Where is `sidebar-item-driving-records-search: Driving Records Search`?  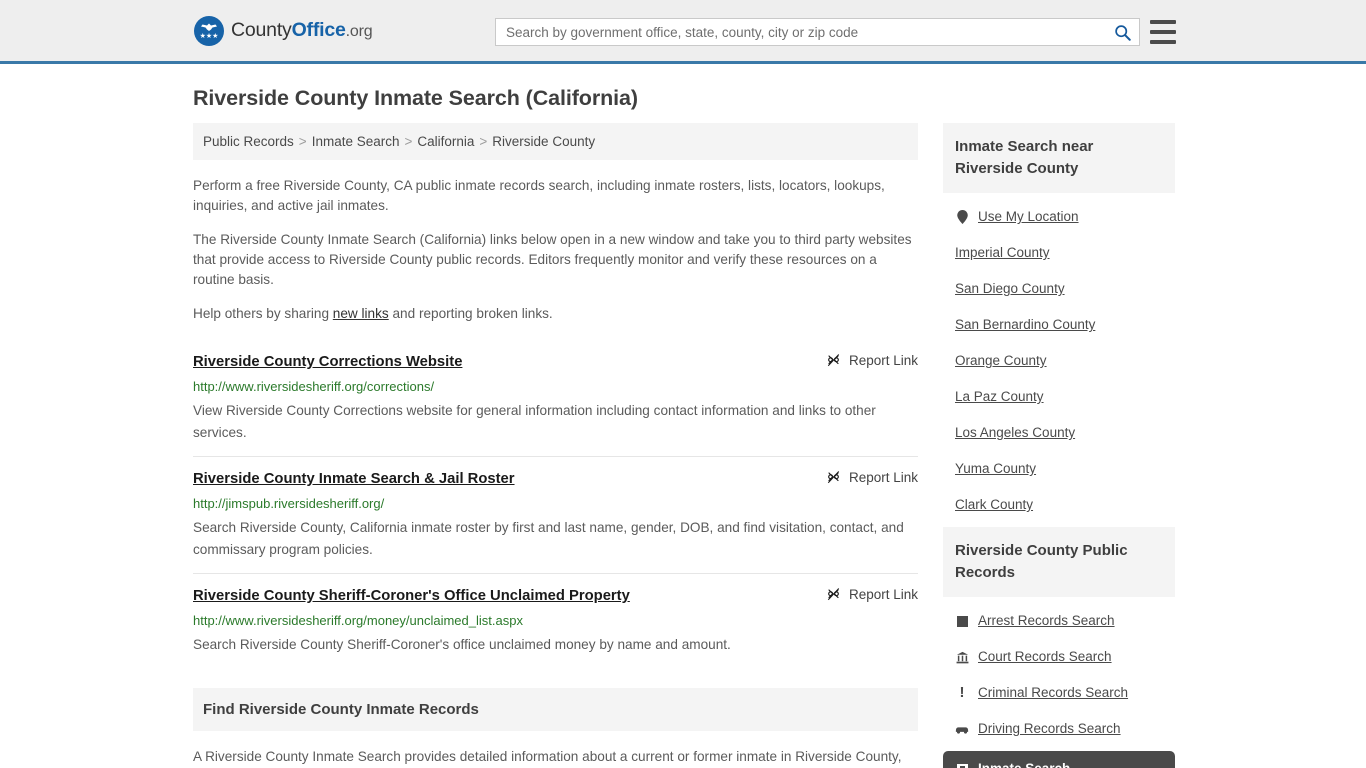 sidebar-item-driving-records-search: Driving Records Search is located at coordinates (1059, 729).